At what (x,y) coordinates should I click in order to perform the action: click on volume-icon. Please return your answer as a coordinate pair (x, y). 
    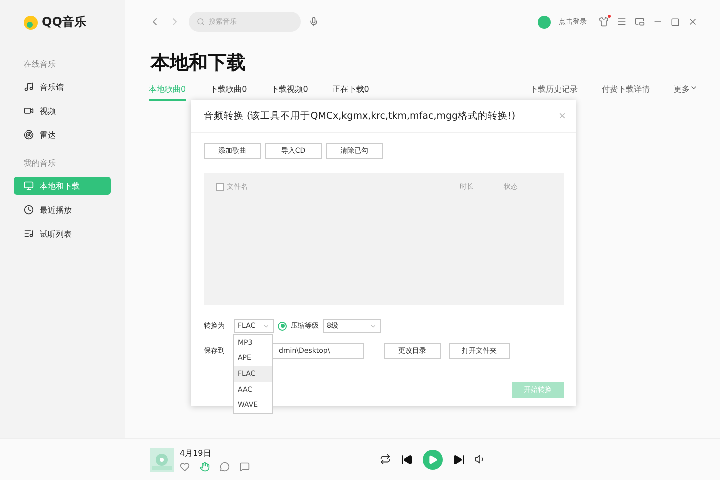
    Looking at the image, I should click on (480, 459).